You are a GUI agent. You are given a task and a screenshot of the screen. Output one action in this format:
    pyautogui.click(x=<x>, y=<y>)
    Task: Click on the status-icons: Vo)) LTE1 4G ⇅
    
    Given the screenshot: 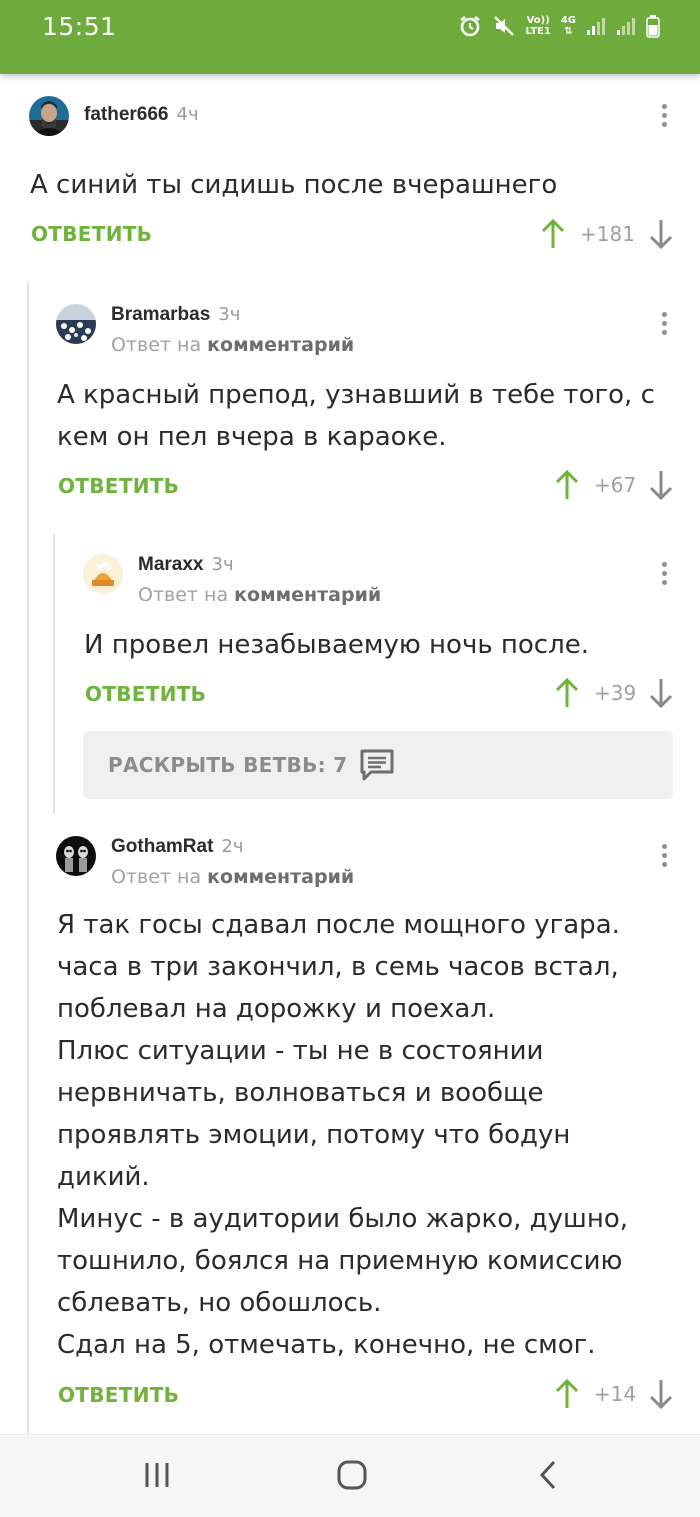 What is the action you would take?
    pyautogui.click(x=559, y=26)
    